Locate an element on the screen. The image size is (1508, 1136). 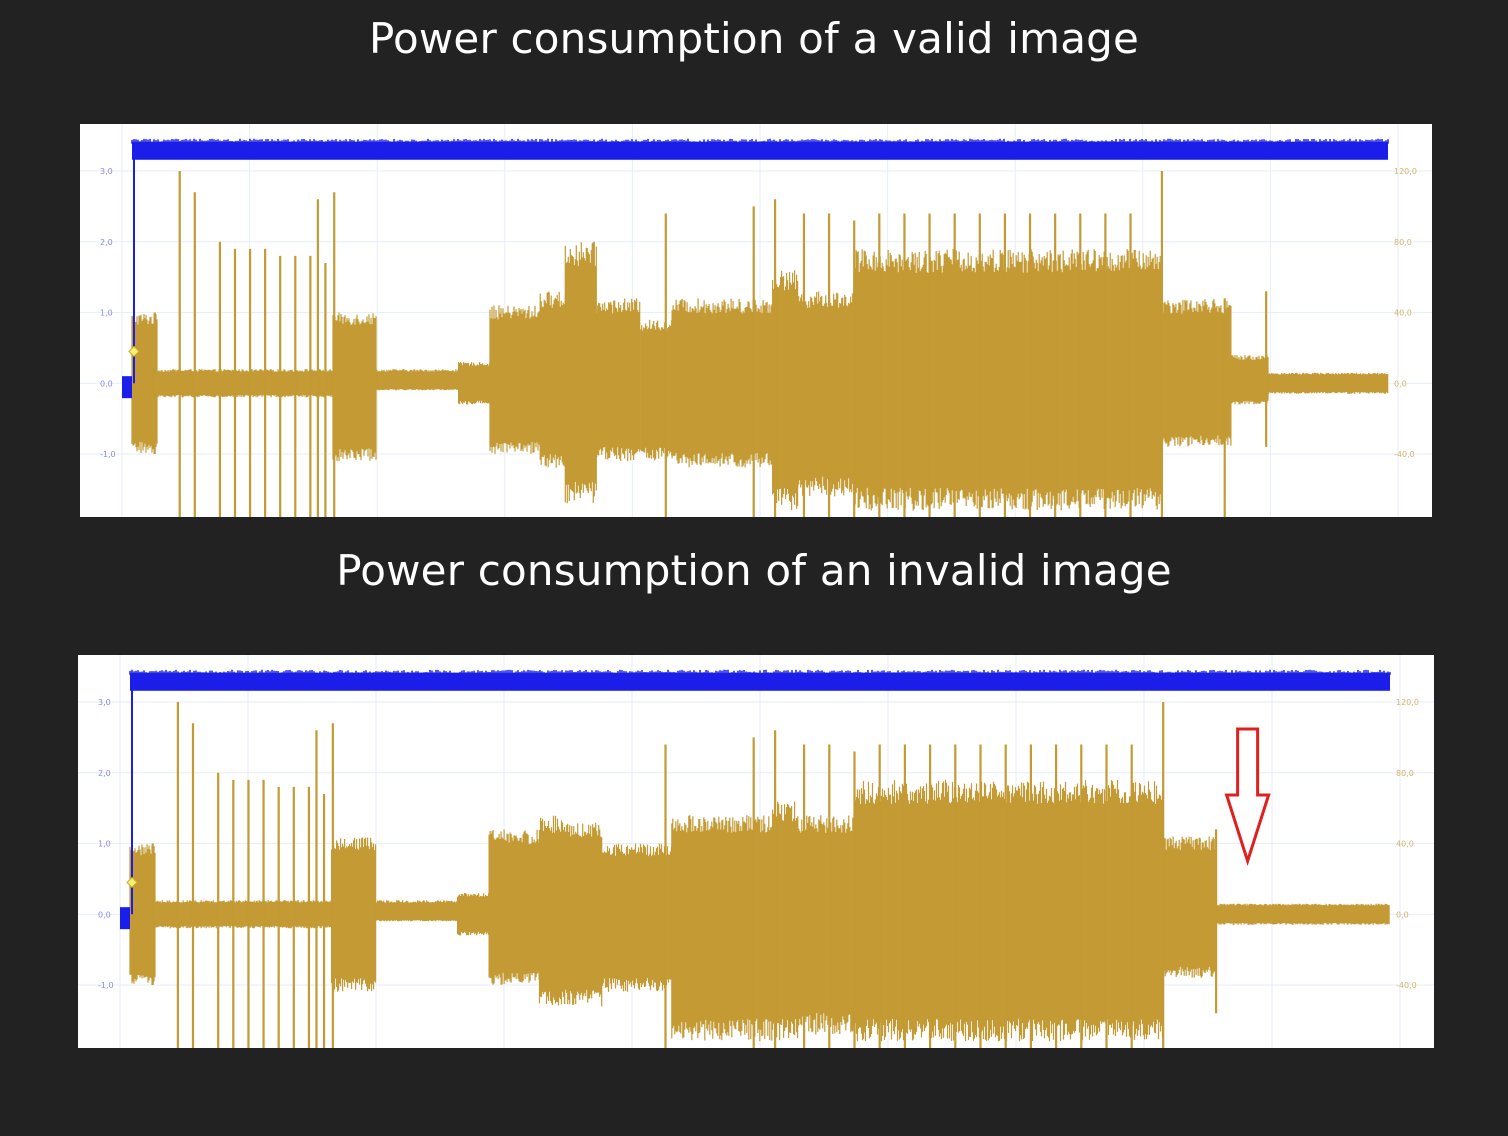
annotation-arrow-down is located at coordinates (1247, 796).